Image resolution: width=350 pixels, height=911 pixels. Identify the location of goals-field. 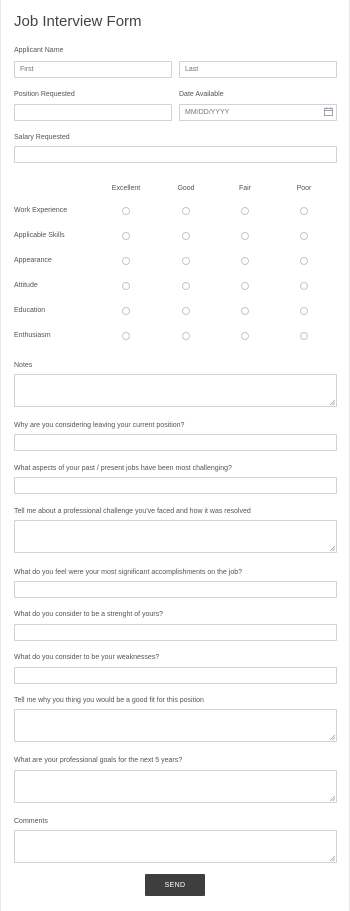
(175, 786).